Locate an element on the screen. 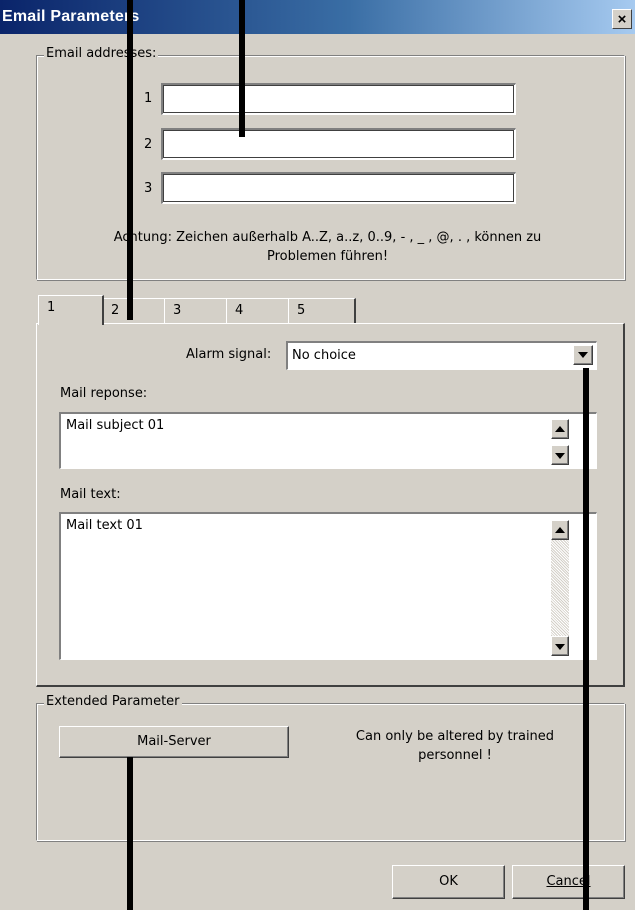 Image resolution: width=635 pixels, height=910 pixels. ok-button: OK is located at coordinates (448, 882).